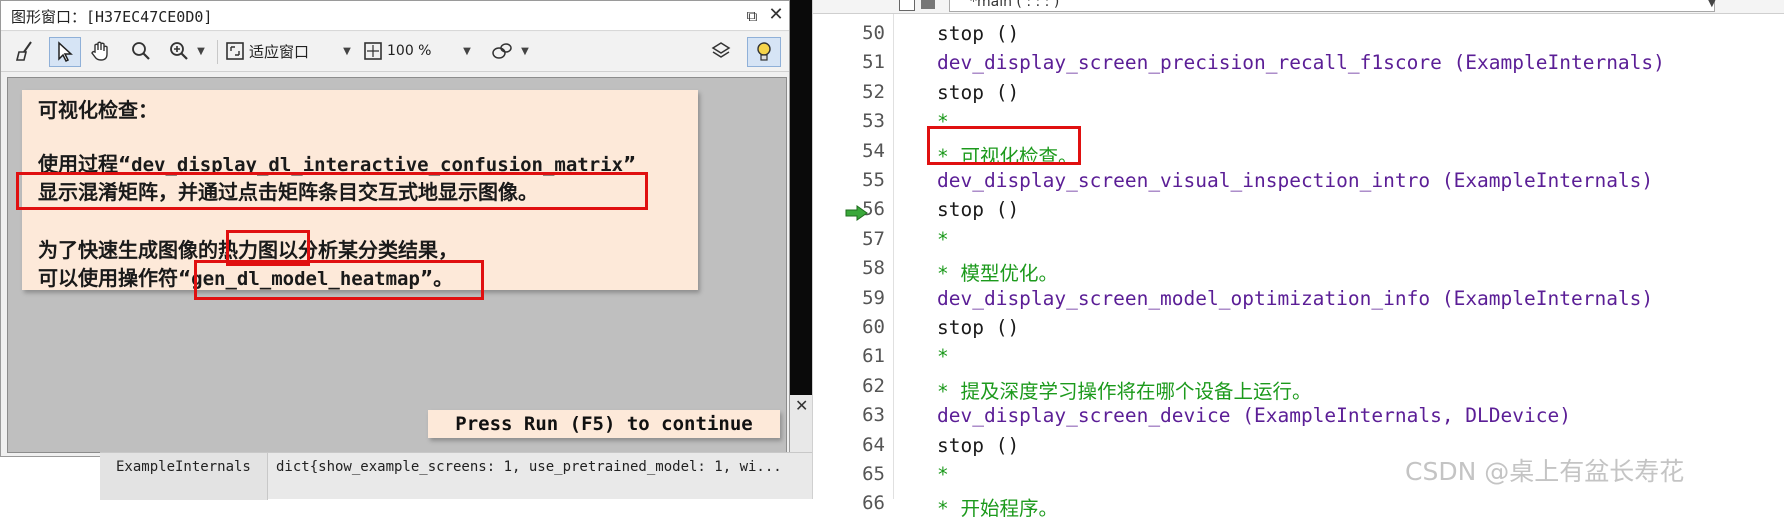 The width and height of the screenshot is (1784, 521). What do you see at coordinates (873, 356) in the screenshot?
I see `line-number: 61` at bounding box center [873, 356].